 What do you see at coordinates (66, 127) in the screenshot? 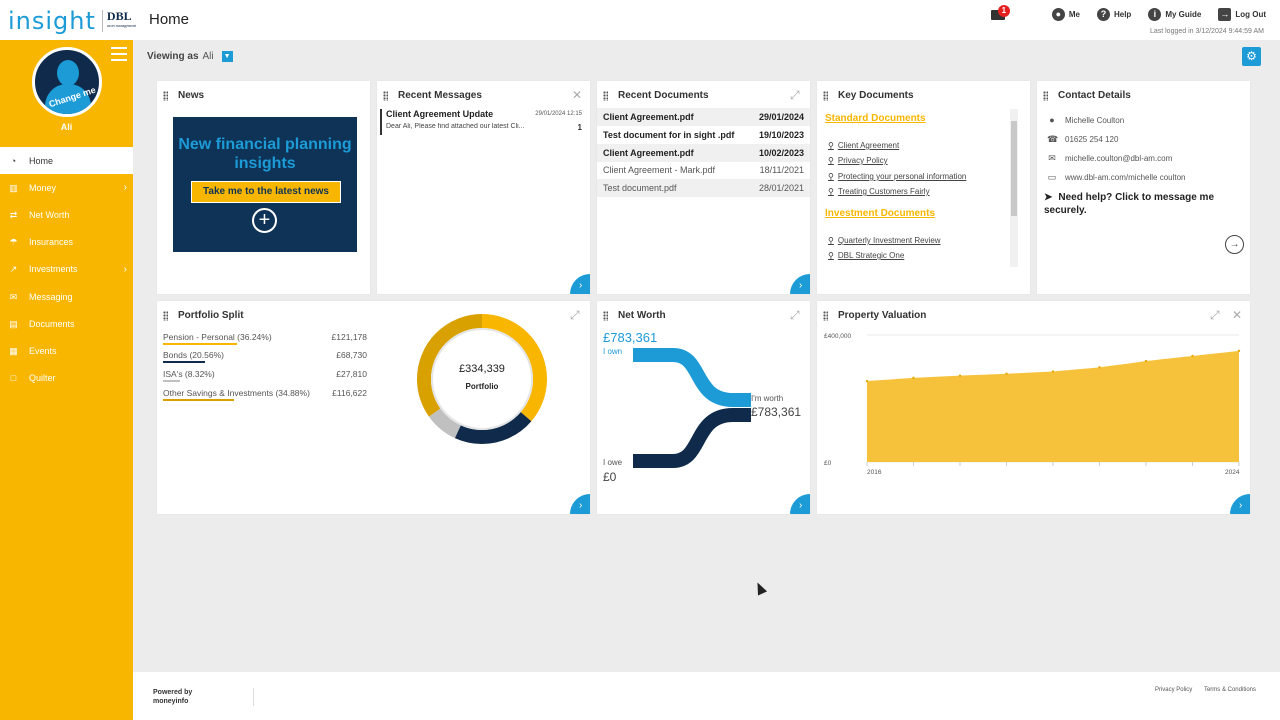
I see `username: Ali` at bounding box center [66, 127].